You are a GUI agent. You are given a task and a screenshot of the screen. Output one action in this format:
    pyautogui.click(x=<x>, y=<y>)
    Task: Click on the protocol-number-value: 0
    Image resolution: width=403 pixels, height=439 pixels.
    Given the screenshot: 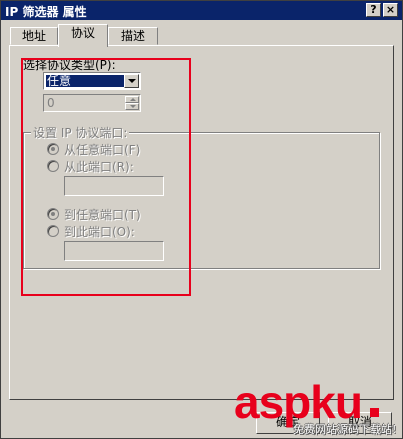 What is the action you would take?
    pyautogui.click(x=51, y=103)
    